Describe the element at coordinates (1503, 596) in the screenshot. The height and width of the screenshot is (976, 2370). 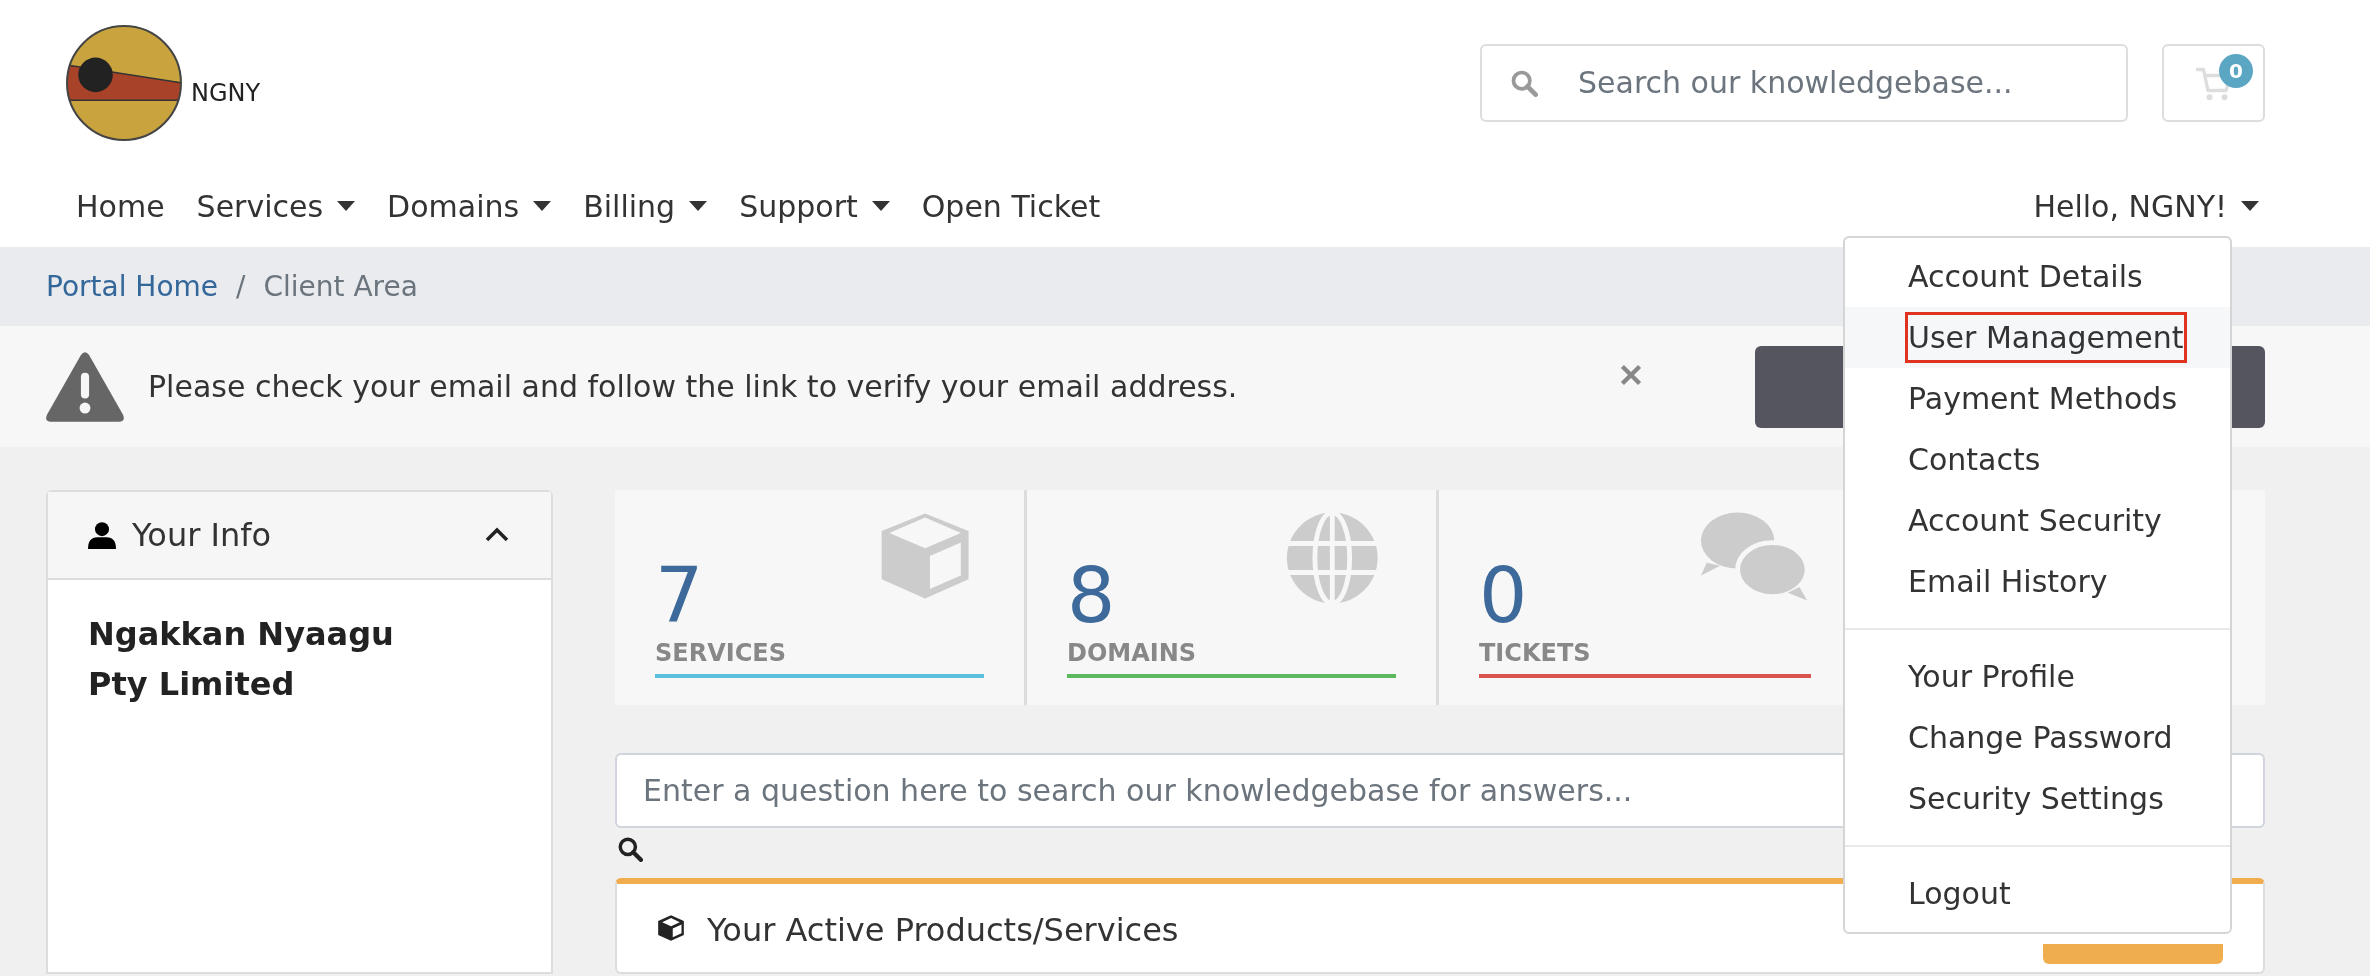
I see `stat-count: 0` at that location.